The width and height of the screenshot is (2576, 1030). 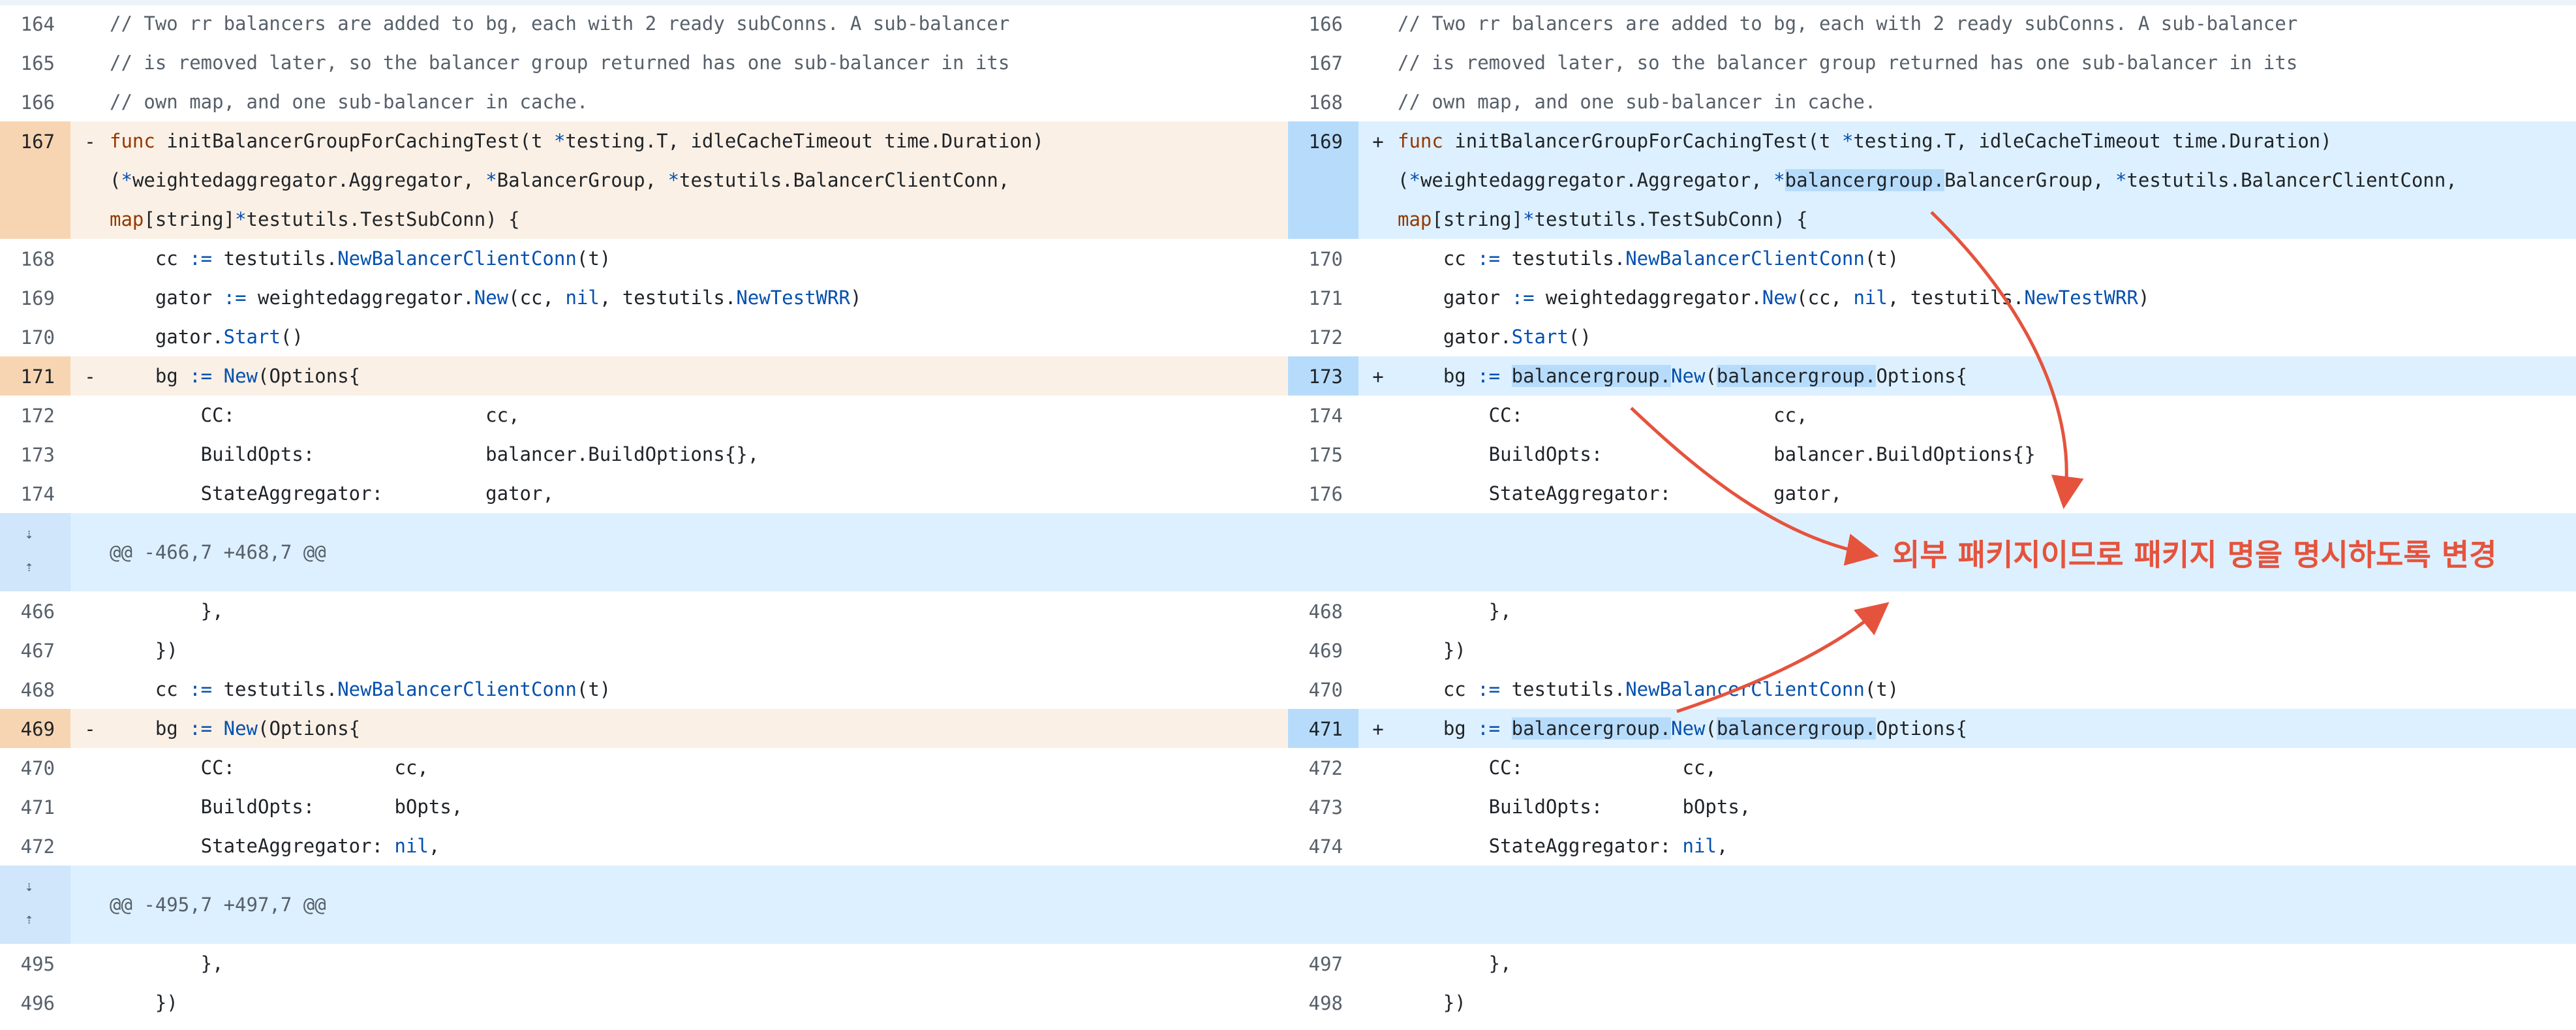 I want to click on line-number: 165, so click(x=35, y=62).